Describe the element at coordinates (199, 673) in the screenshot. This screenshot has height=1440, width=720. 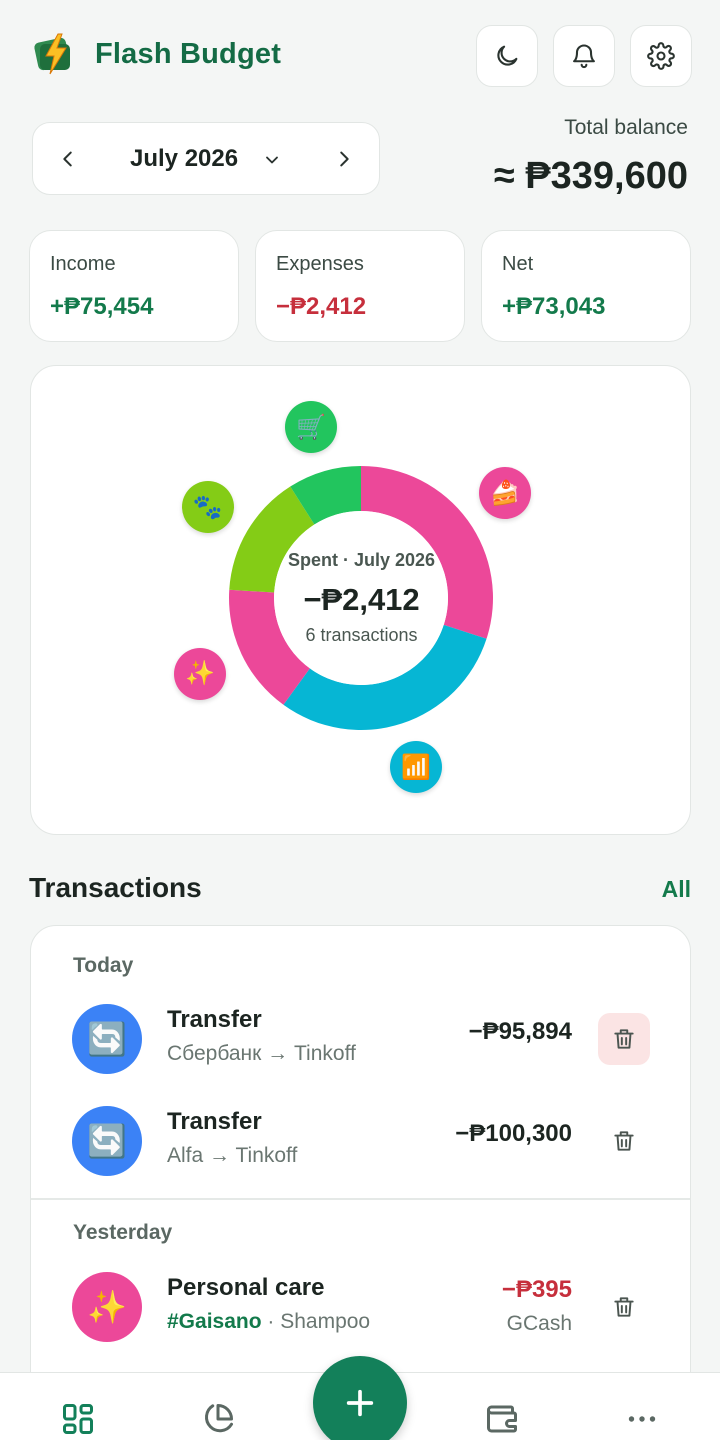
I see `category-bubble-personal-care: ✨` at that location.